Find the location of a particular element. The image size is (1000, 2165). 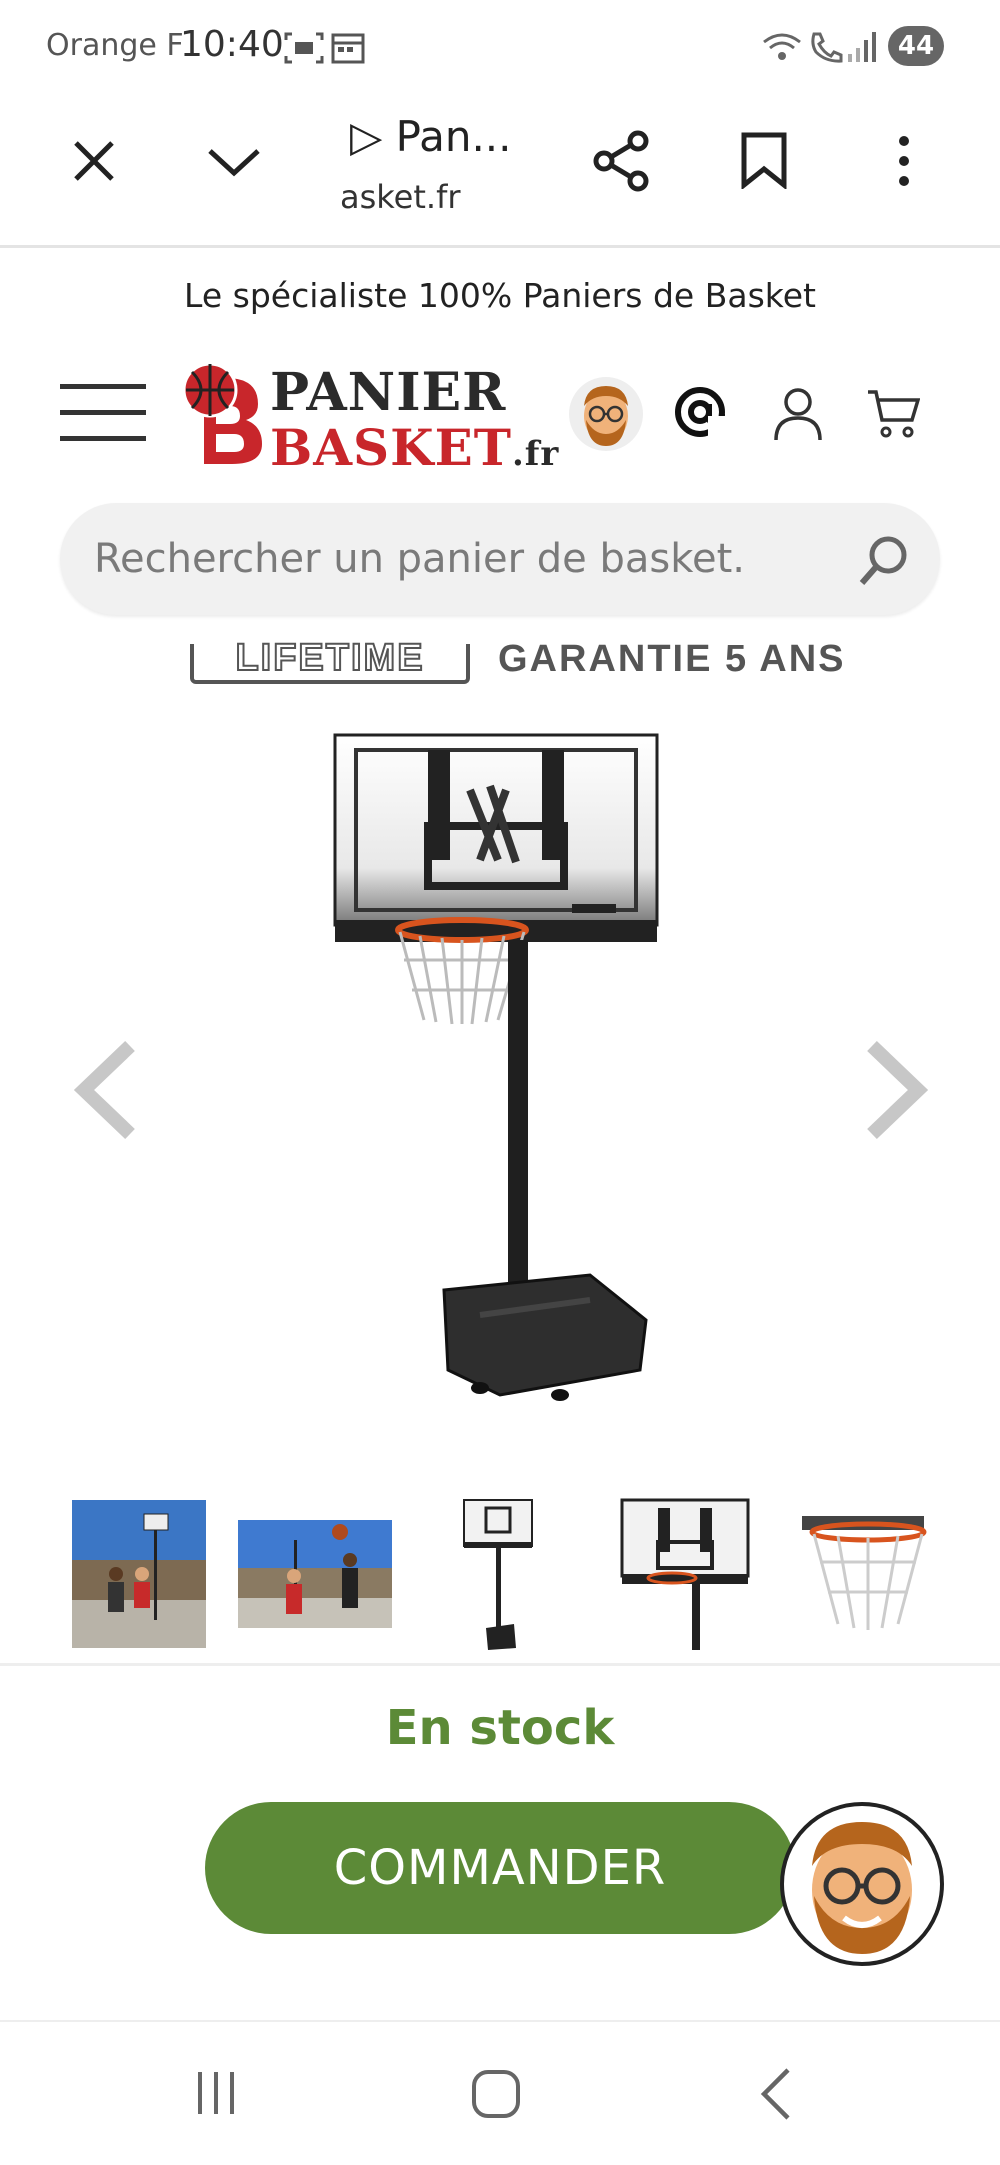

close-icon is located at coordinates (94, 161).